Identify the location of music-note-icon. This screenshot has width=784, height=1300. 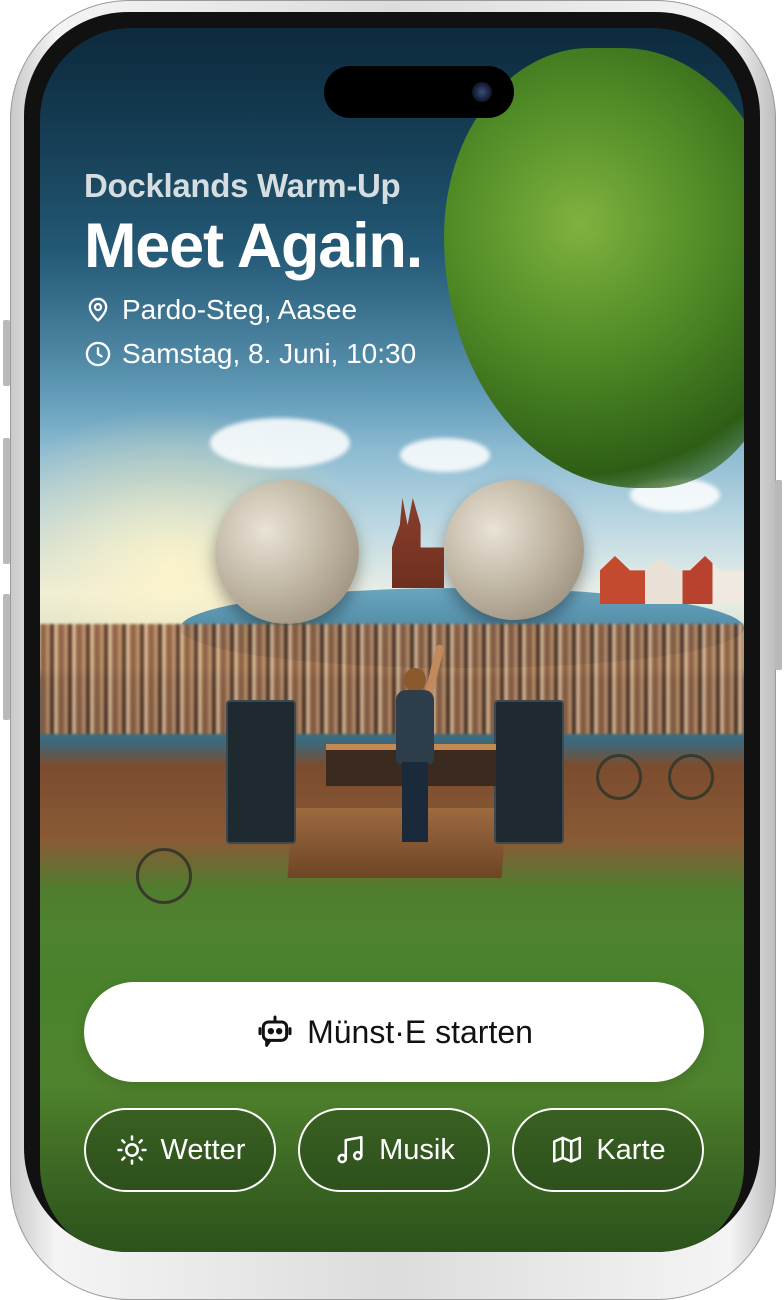
(350, 1149).